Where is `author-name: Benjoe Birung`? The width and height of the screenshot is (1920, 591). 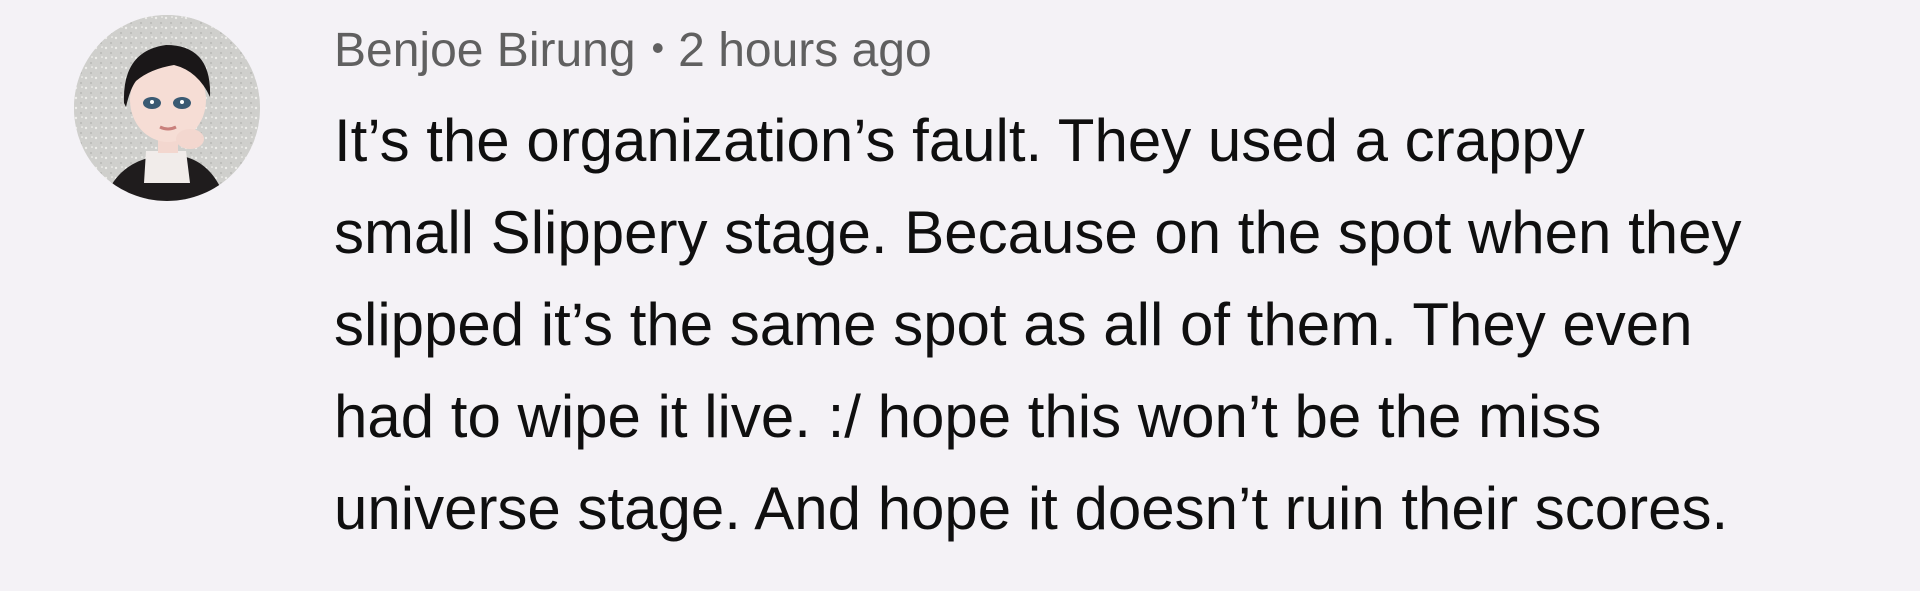
author-name: Benjoe Birung is located at coordinates (485, 50).